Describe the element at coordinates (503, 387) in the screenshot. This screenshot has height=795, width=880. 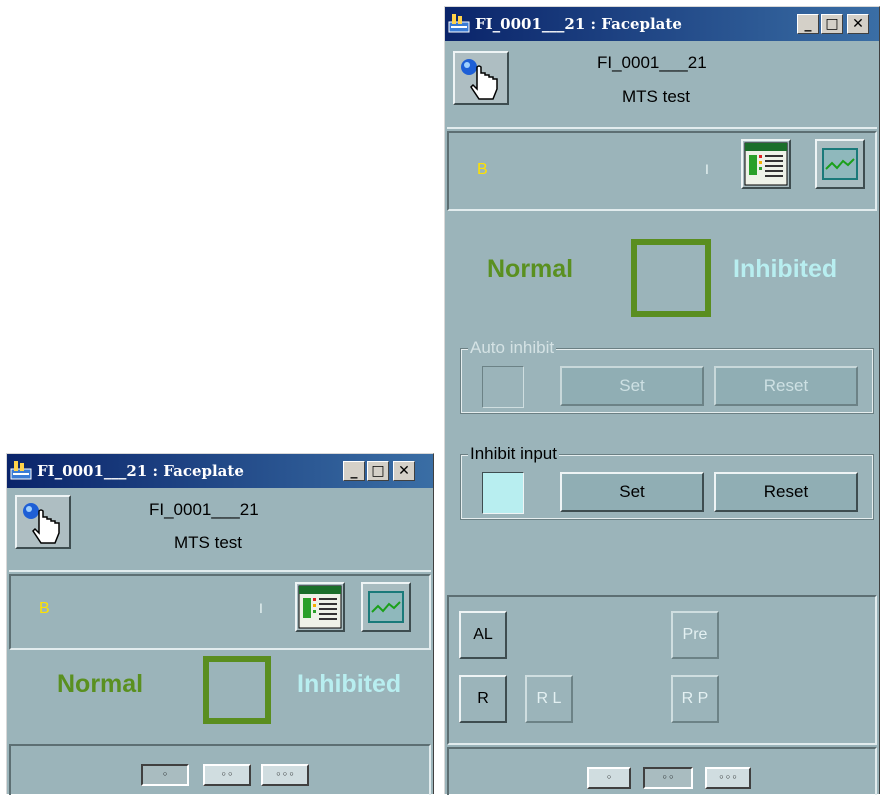
I see `auto-inhibit-indicator` at that location.